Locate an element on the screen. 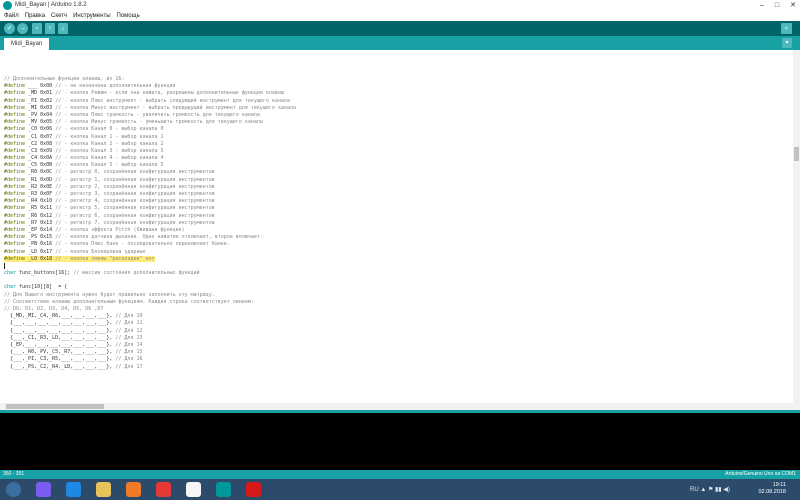 The image size is (800, 500). code-token: // - кнопка Канал 3 - выбор канала 3 is located at coordinates (109, 150).